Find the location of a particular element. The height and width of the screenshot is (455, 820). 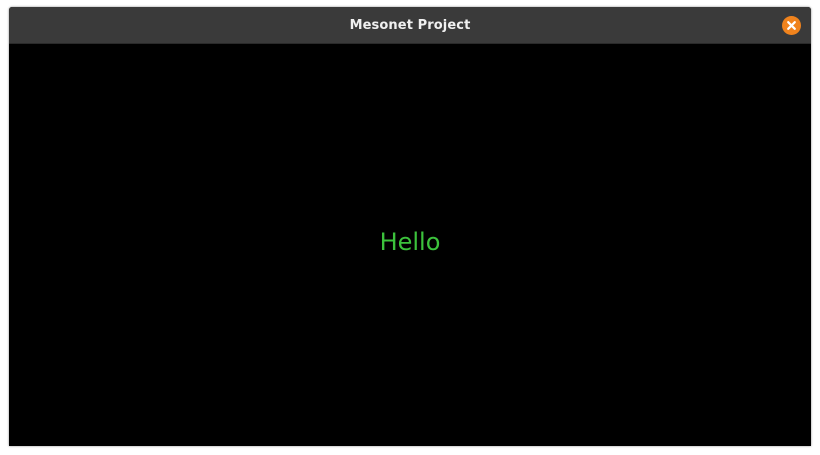

title-bar: Mesonet Project is located at coordinates (410, 25).